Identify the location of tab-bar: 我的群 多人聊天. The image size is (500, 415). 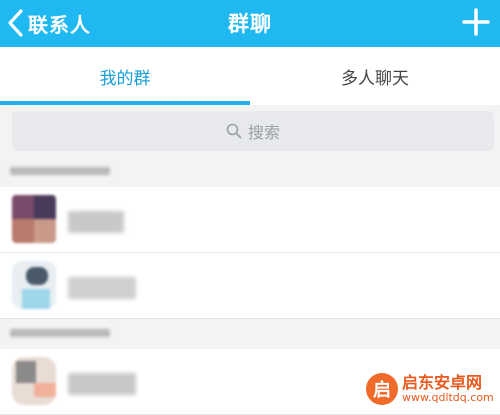
(250, 76).